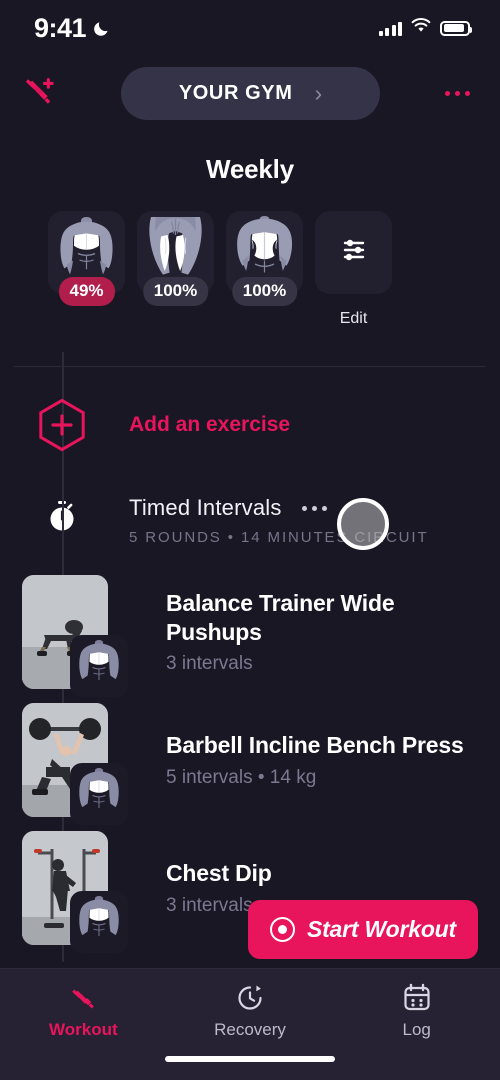 Image resolution: width=500 pixels, height=1080 pixels. Describe the element at coordinates (280, 617) in the screenshot. I see `exercise-name: Balance Trainer Wide Pushups` at that location.